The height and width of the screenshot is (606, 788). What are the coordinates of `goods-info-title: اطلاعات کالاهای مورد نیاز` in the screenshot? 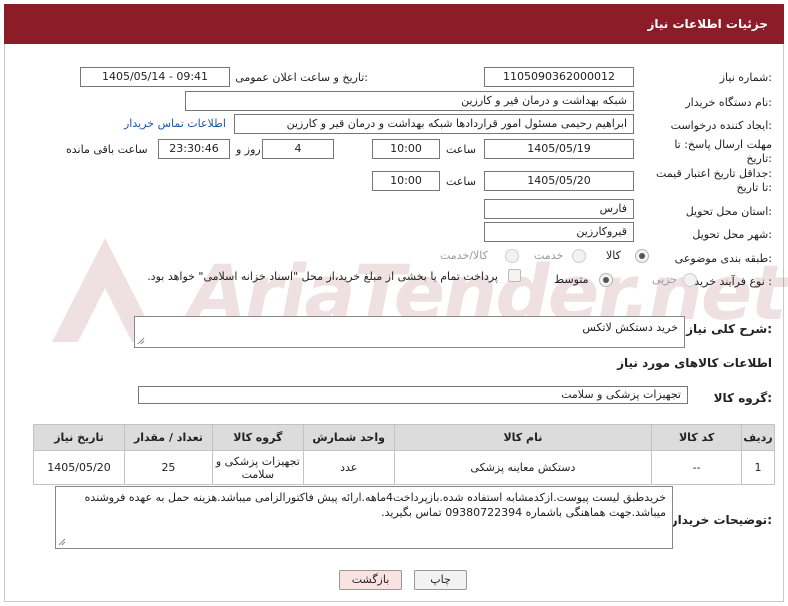 It's located at (694, 363).